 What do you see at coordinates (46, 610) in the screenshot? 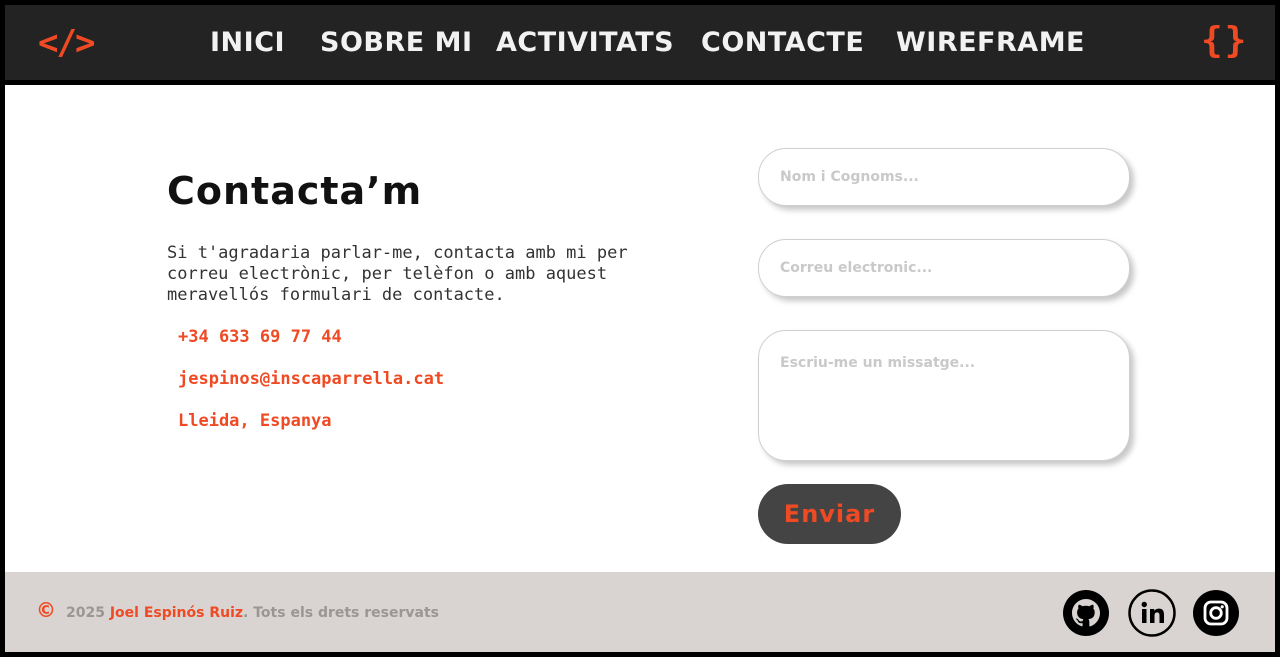
I see `copyright-icon: ©` at bounding box center [46, 610].